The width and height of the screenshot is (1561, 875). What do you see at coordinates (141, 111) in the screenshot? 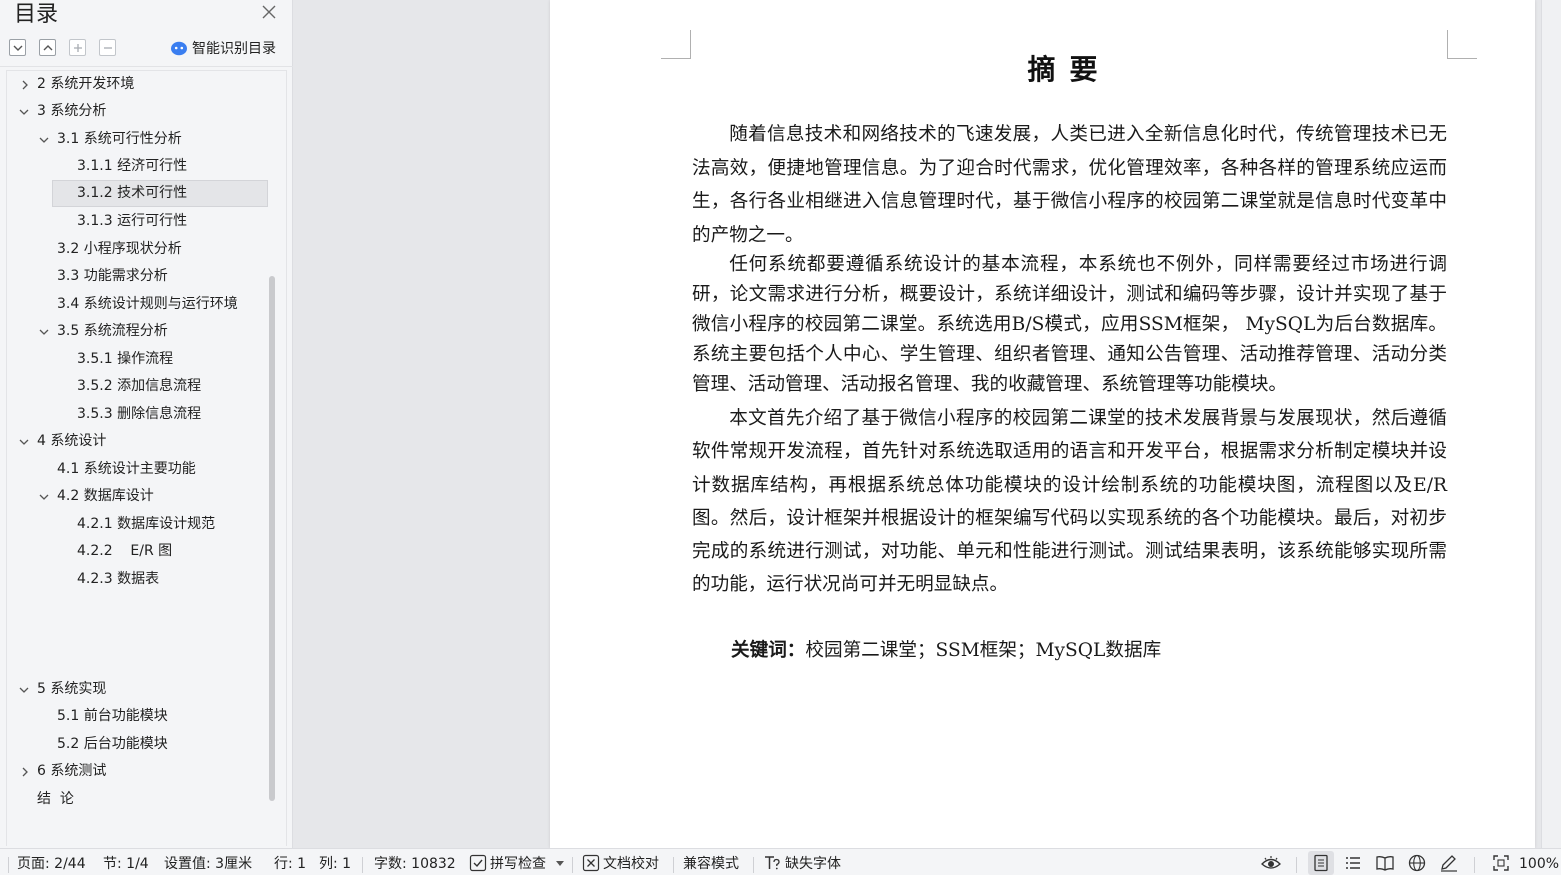
I see `toc-item: 3 系统分析` at bounding box center [141, 111].